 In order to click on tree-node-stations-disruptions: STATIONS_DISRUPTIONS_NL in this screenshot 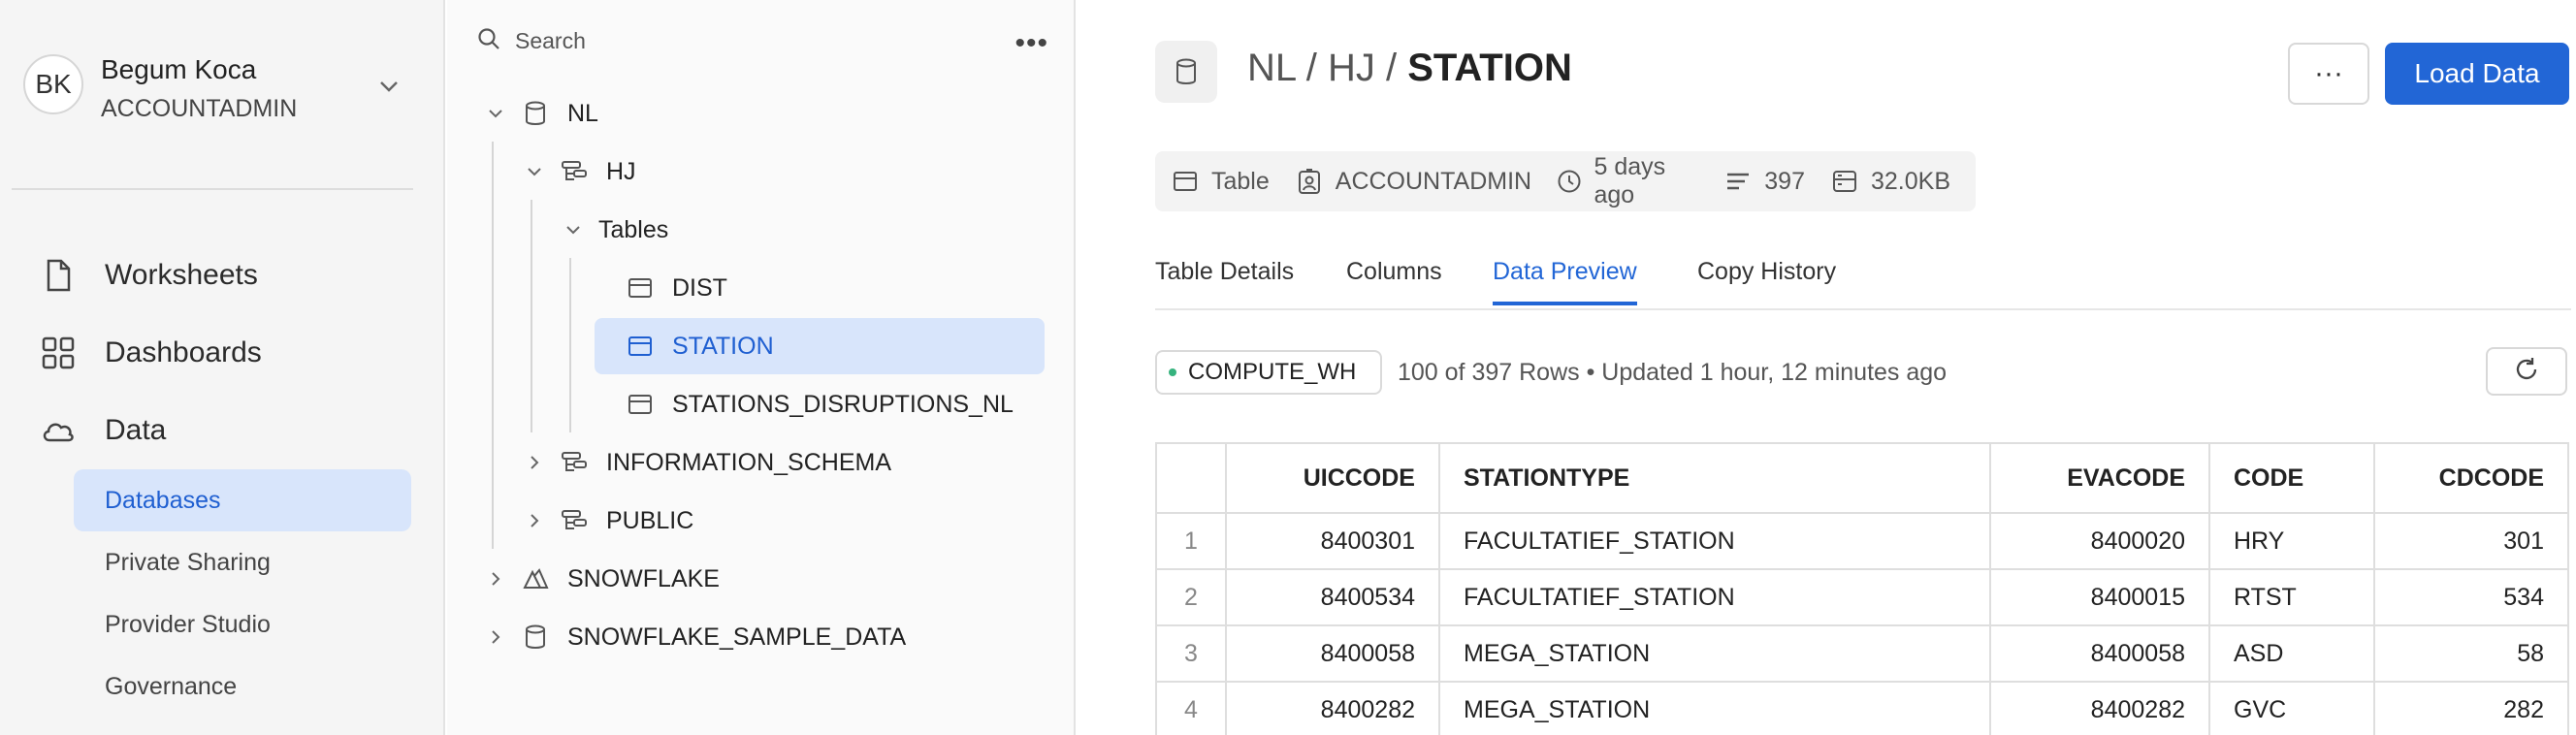, I will do `click(829, 404)`.